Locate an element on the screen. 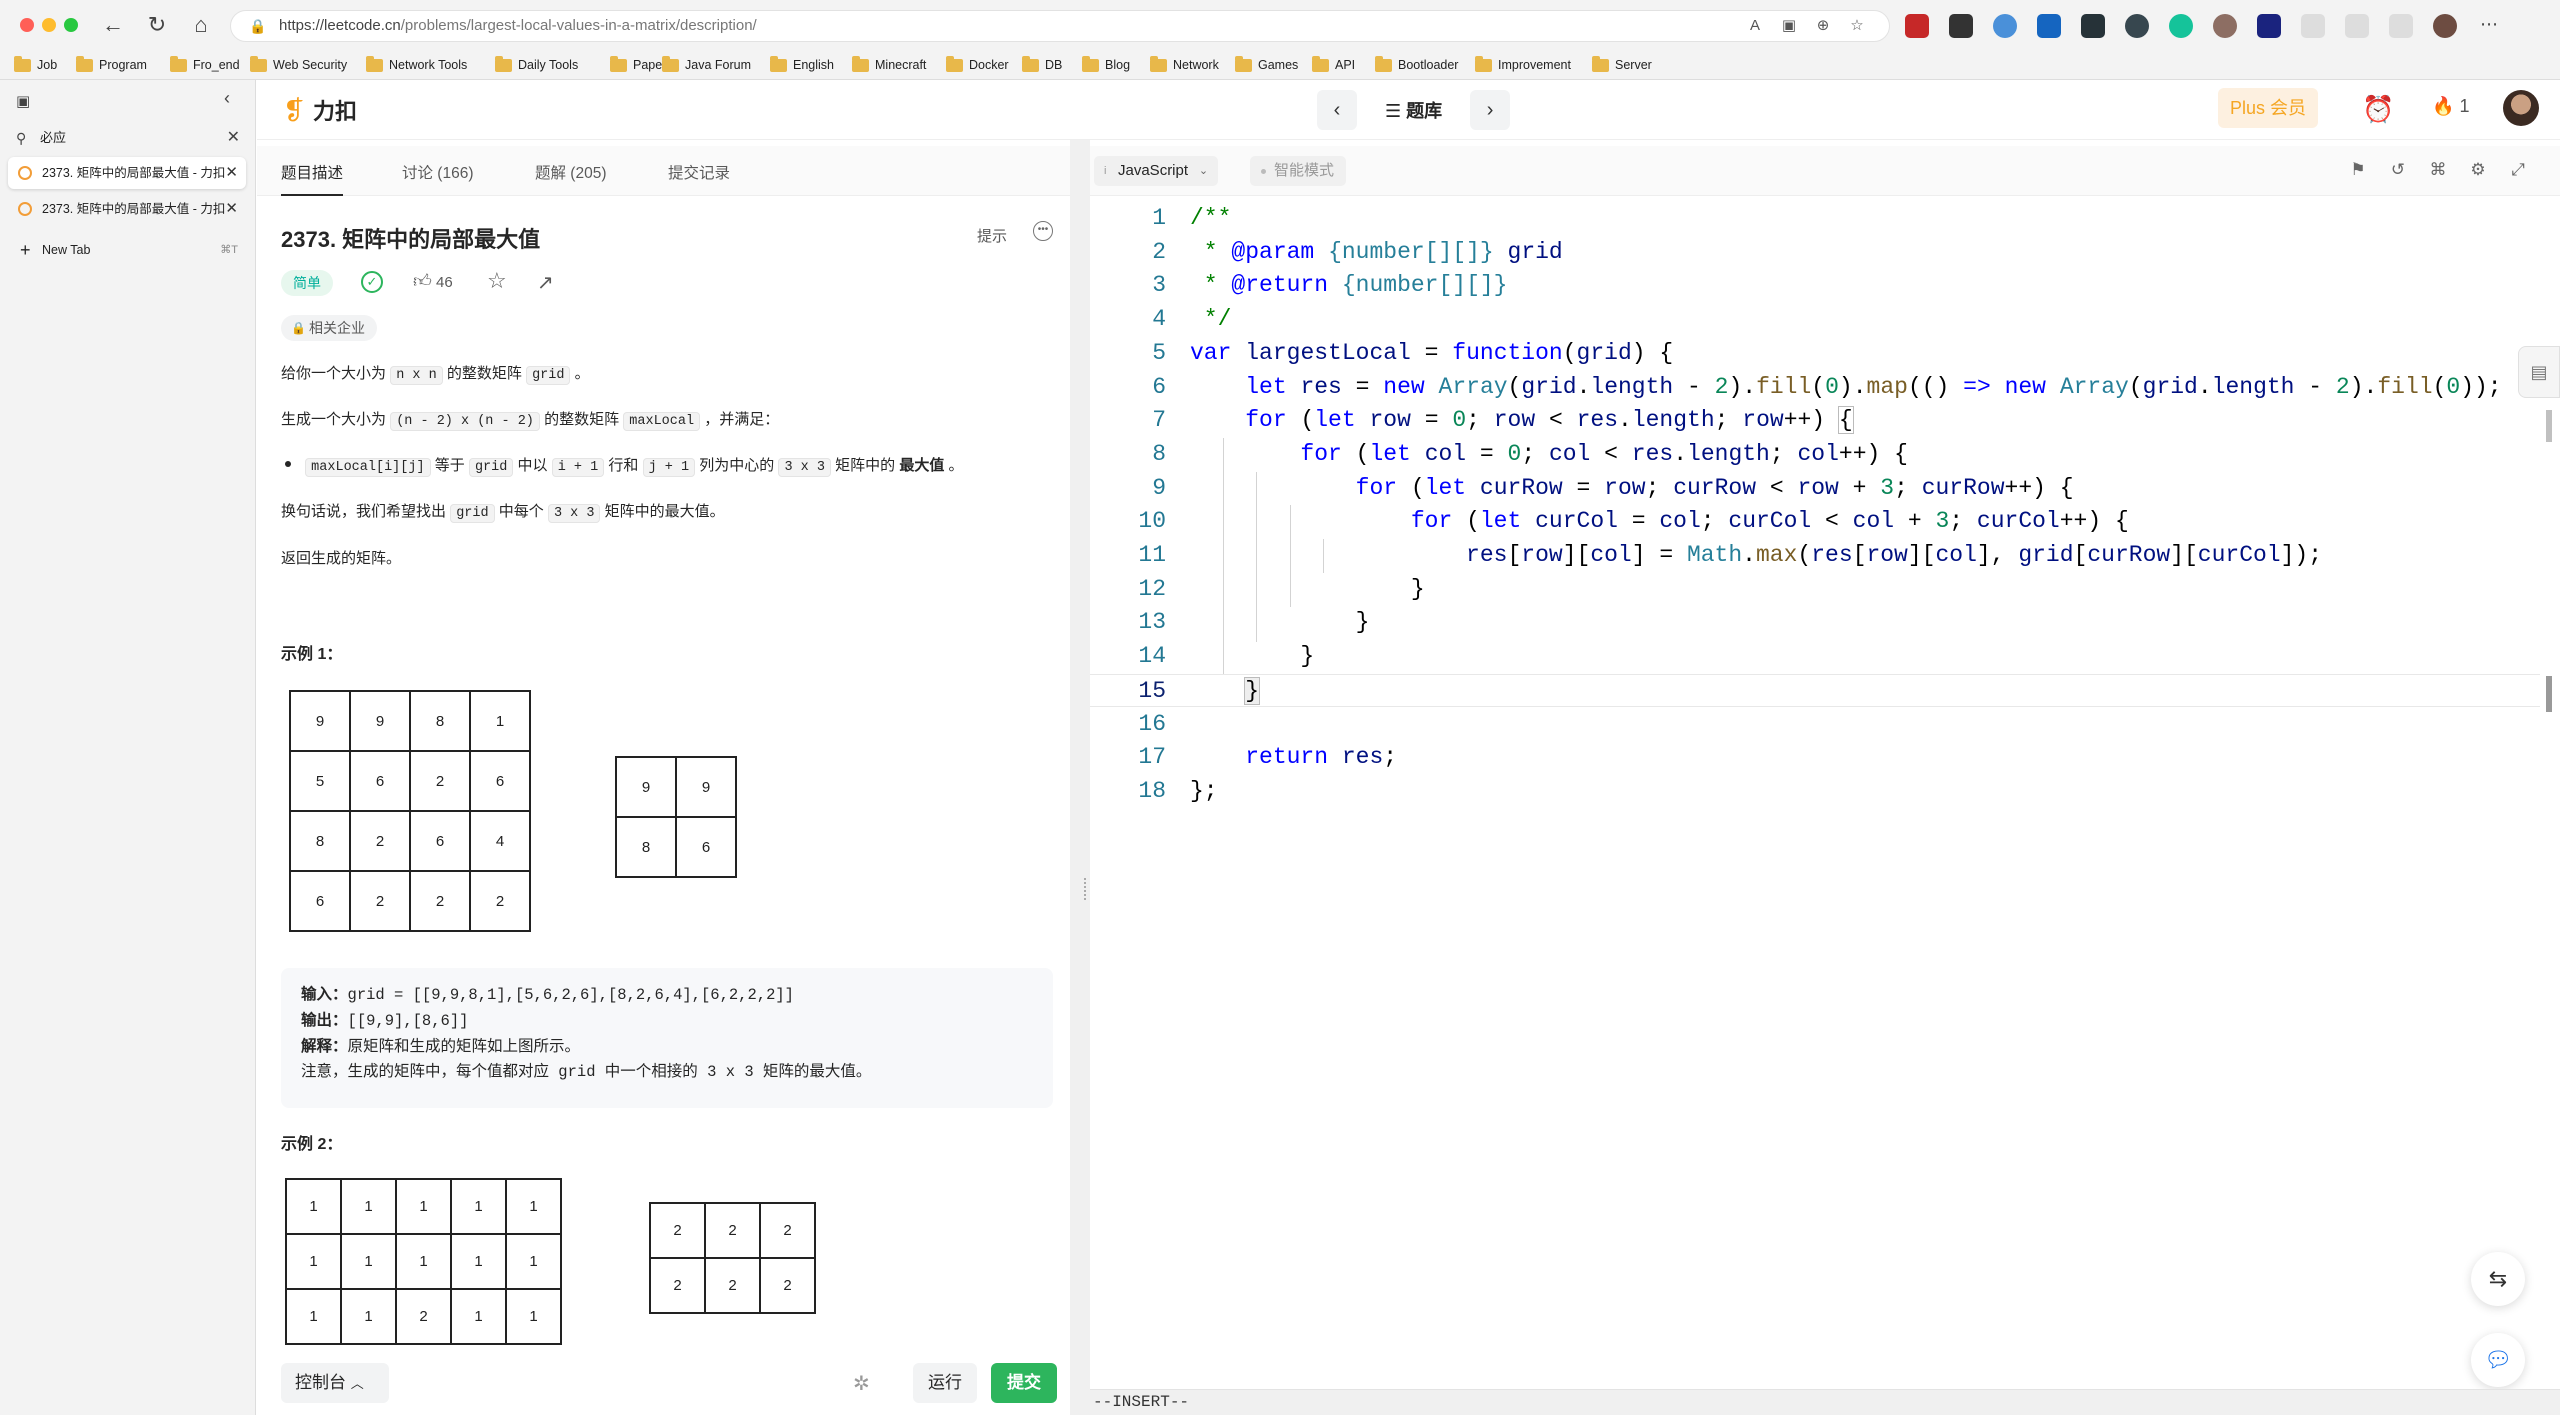 The image size is (2560, 1415). chat-button: 💬︎ is located at coordinates (2498, 1360).